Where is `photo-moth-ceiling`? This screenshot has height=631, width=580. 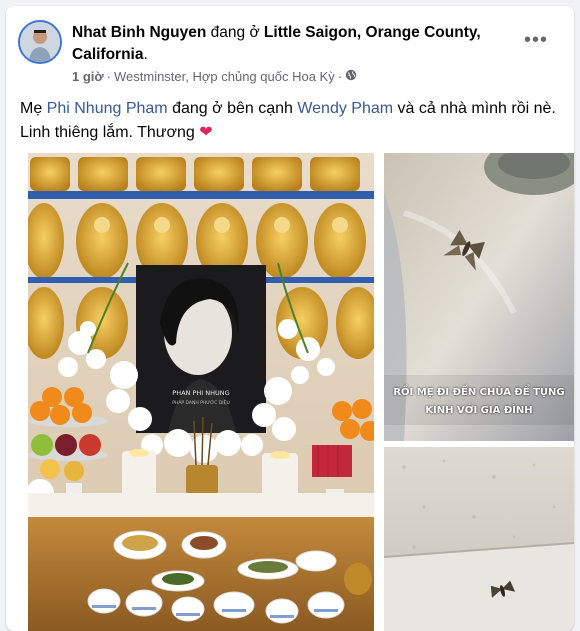
photo-moth-ceiling is located at coordinates (479, 539).